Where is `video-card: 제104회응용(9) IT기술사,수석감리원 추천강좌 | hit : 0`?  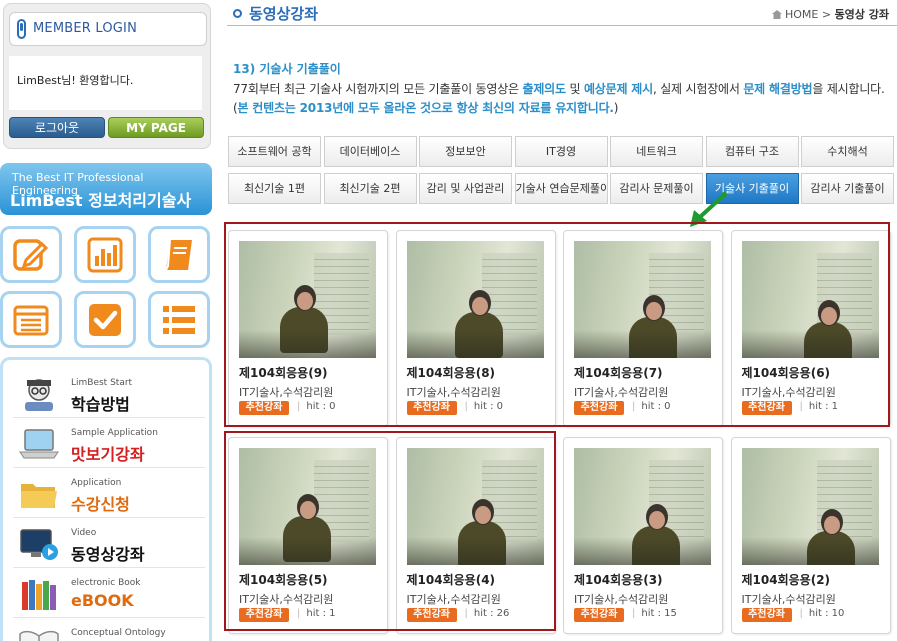 video-card: 제104회응용(9) IT기술사,수석감리원 추천강좌 | hit : 0 is located at coordinates (308, 328).